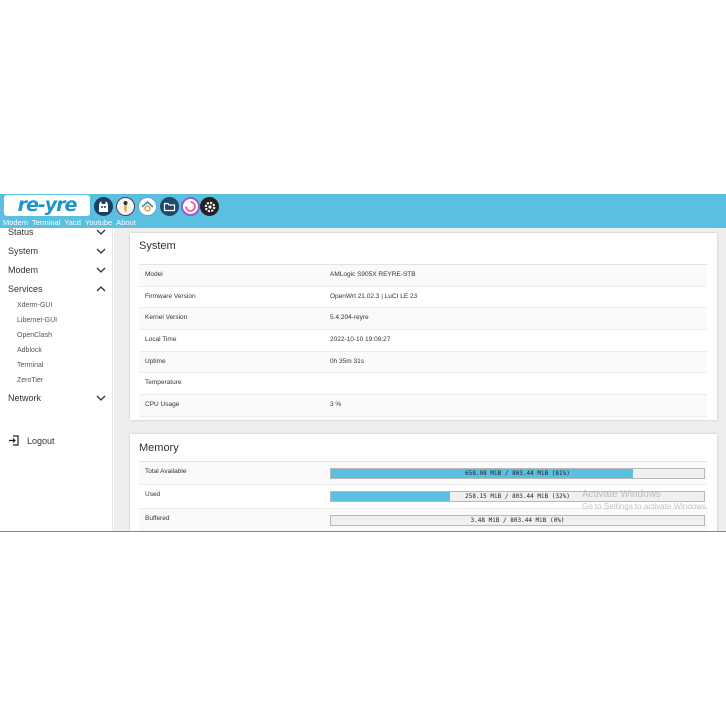 The width and height of the screenshot is (726, 726). What do you see at coordinates (25, 398) in the screenshot?
I see `sidebar-item-label: Network` at bounding box center [25, 398].